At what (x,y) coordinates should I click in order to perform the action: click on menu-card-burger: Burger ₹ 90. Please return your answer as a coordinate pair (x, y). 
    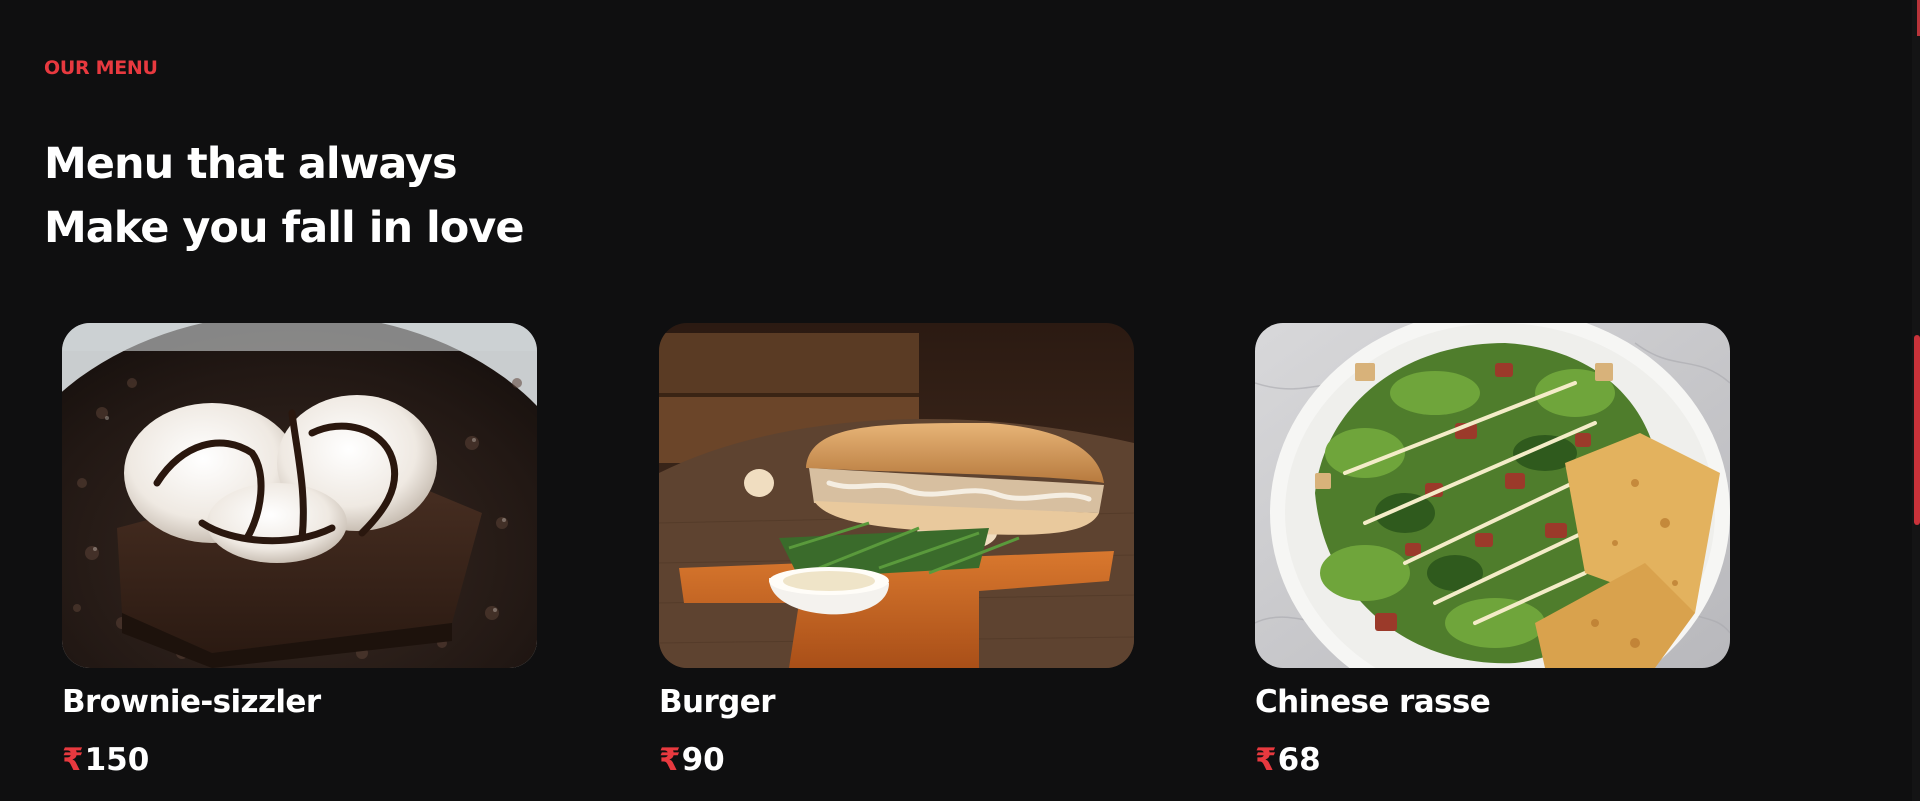
    Looking at the image, I should click on (896, 551).